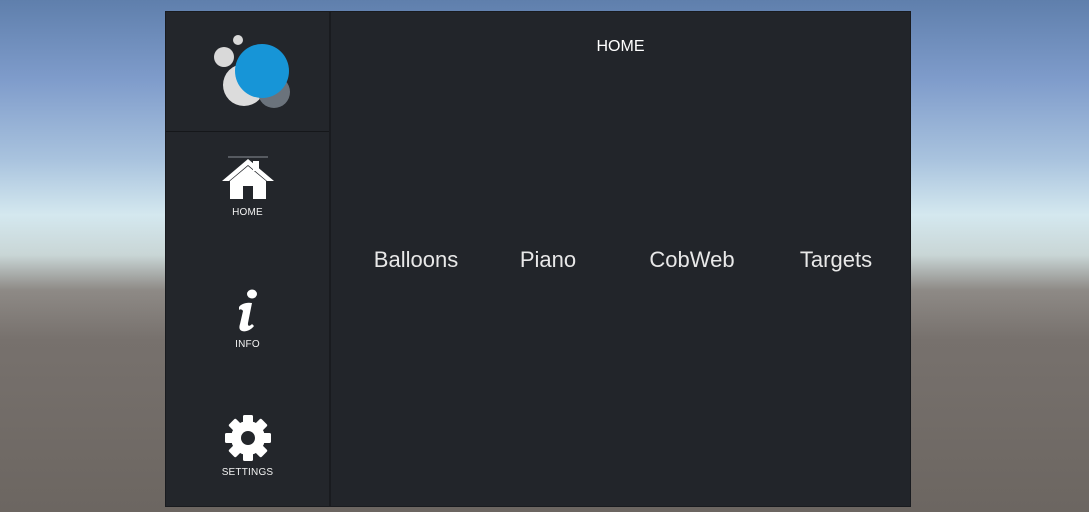 Image resolution: width=1089 pixels, height=512 pixels. Describe the element at coordinates (247, 438) in the screenshot. I see `gear-icon` at that location.